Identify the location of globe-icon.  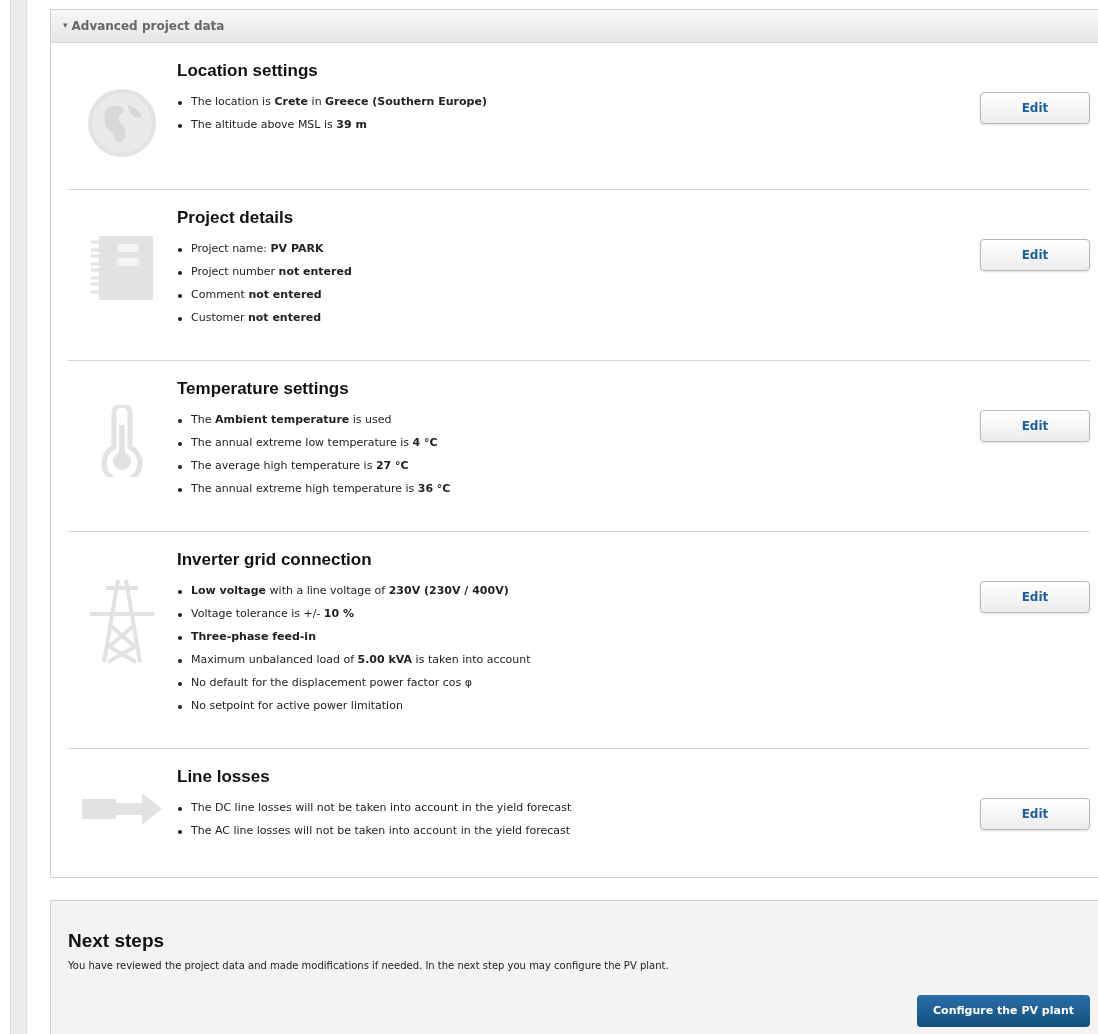
(122, 123).